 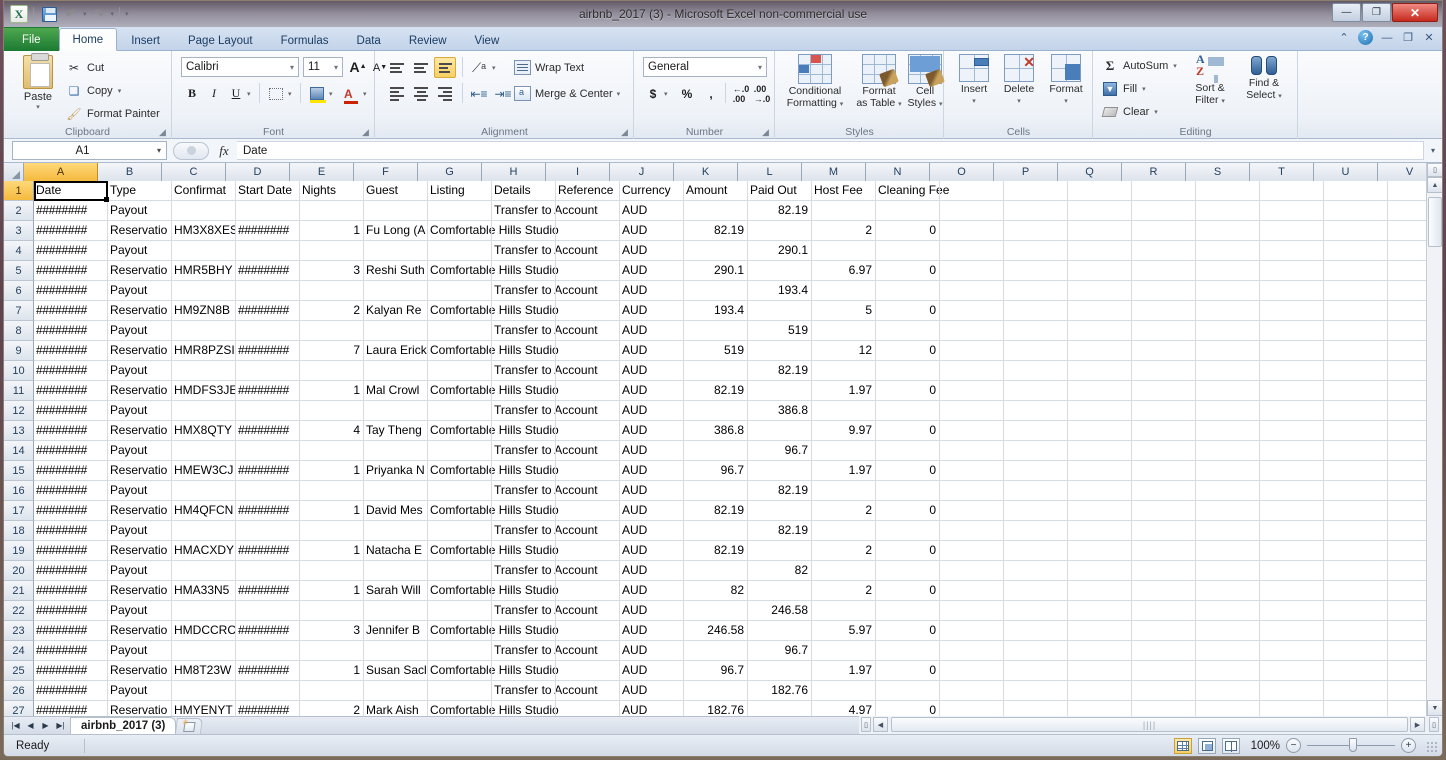 What do you see at coordinates (1408, 38) in the screenshot?
I see `restore-workbook-icon: ❐` at bounding box center [1408, 38].